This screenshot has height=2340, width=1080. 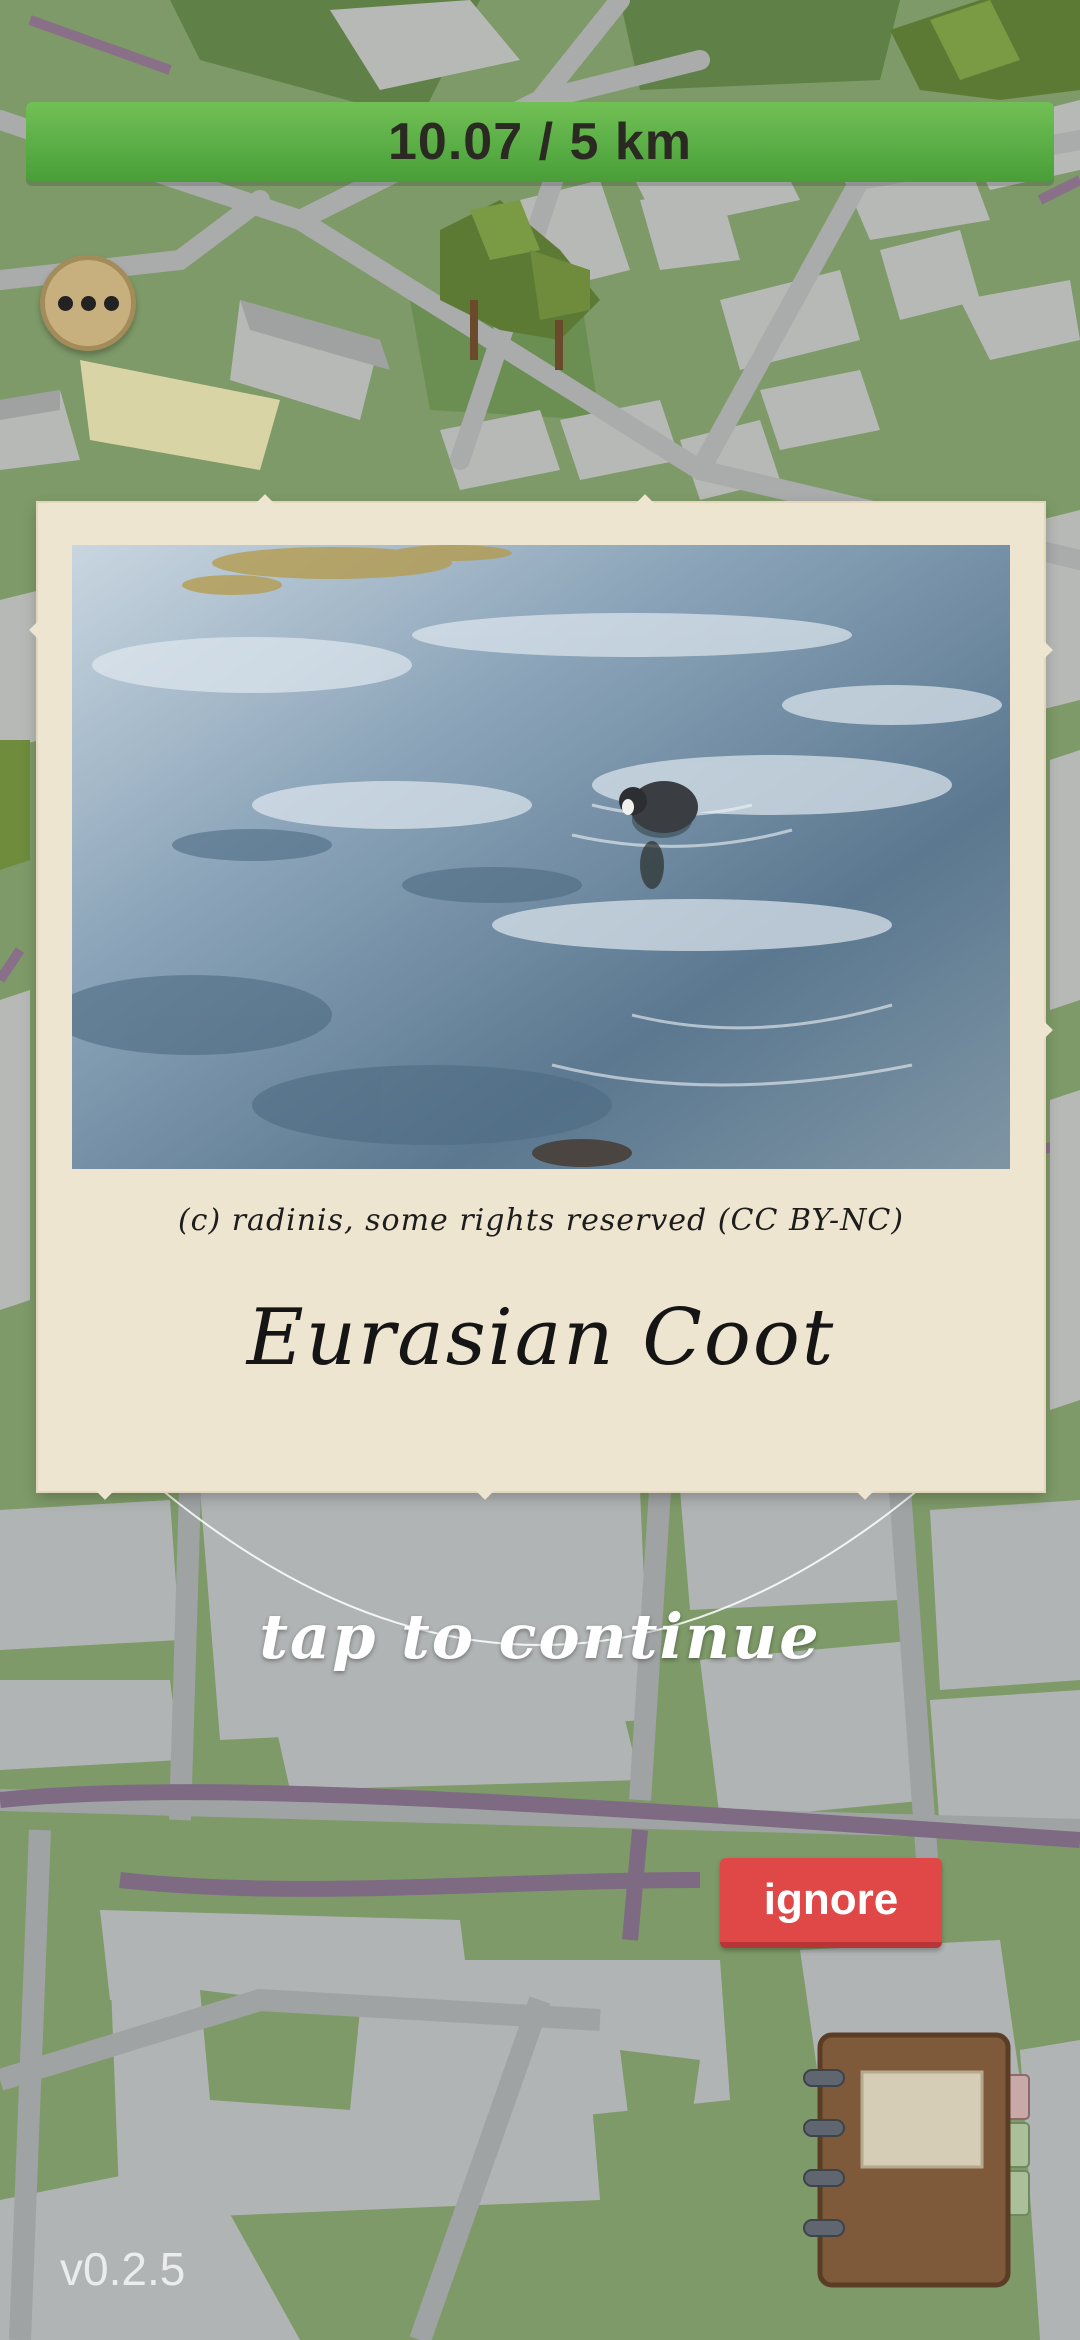 I want to click on species-name: Eurasian Coot, so click(x=541, y=1338).